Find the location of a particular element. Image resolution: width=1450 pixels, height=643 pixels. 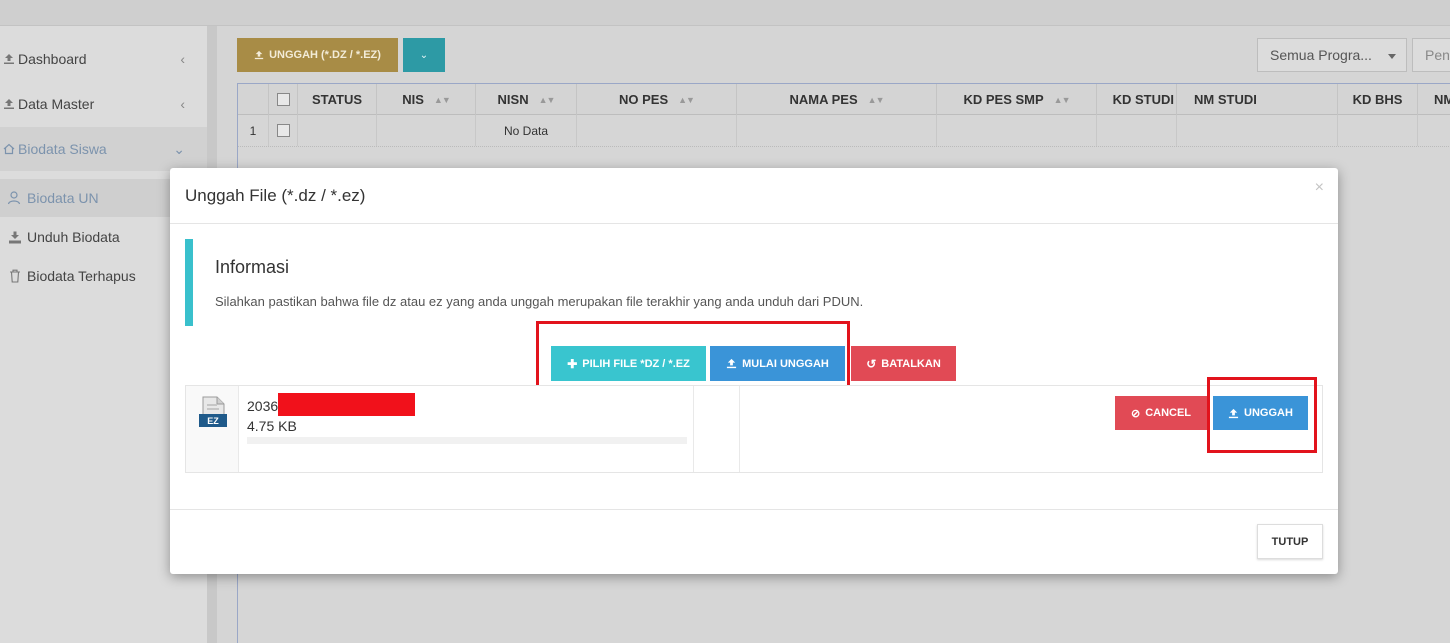

upload-button-label: UNGGAH (*.DZ / *.EZ) is located at coordinates (325, 55).